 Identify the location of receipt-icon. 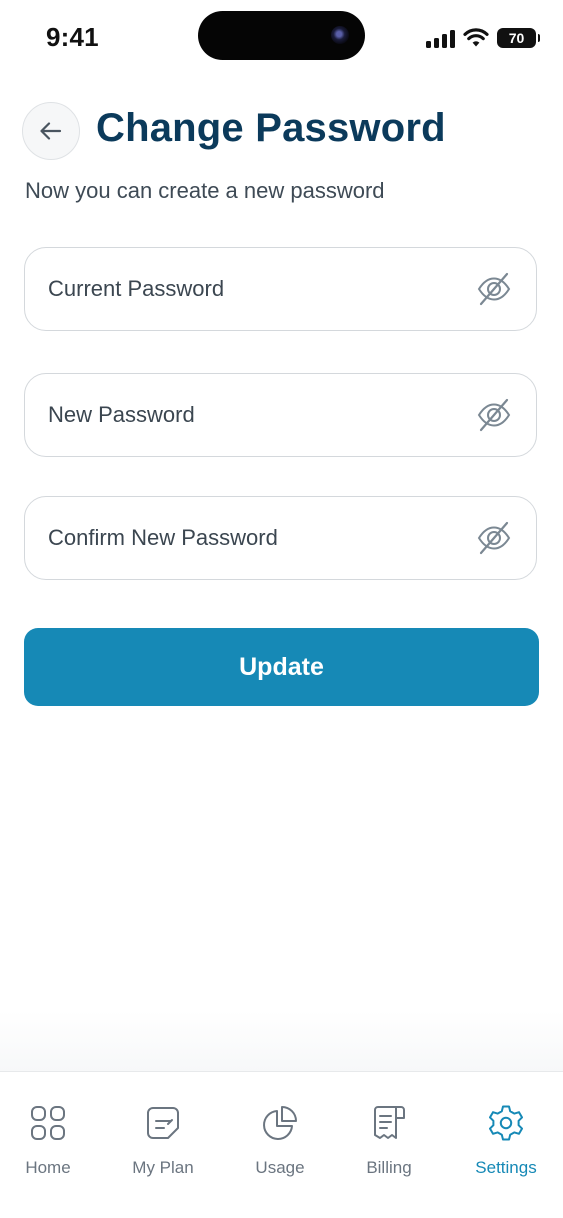
(389, 1122).